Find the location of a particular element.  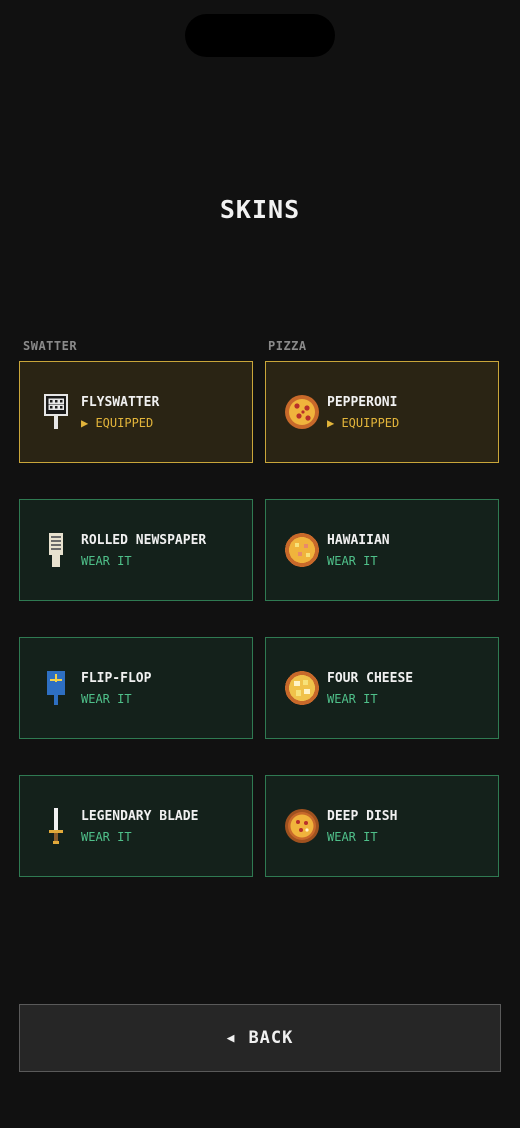

pizza-column-header: PIZZA is located at coordinates (287, 346).